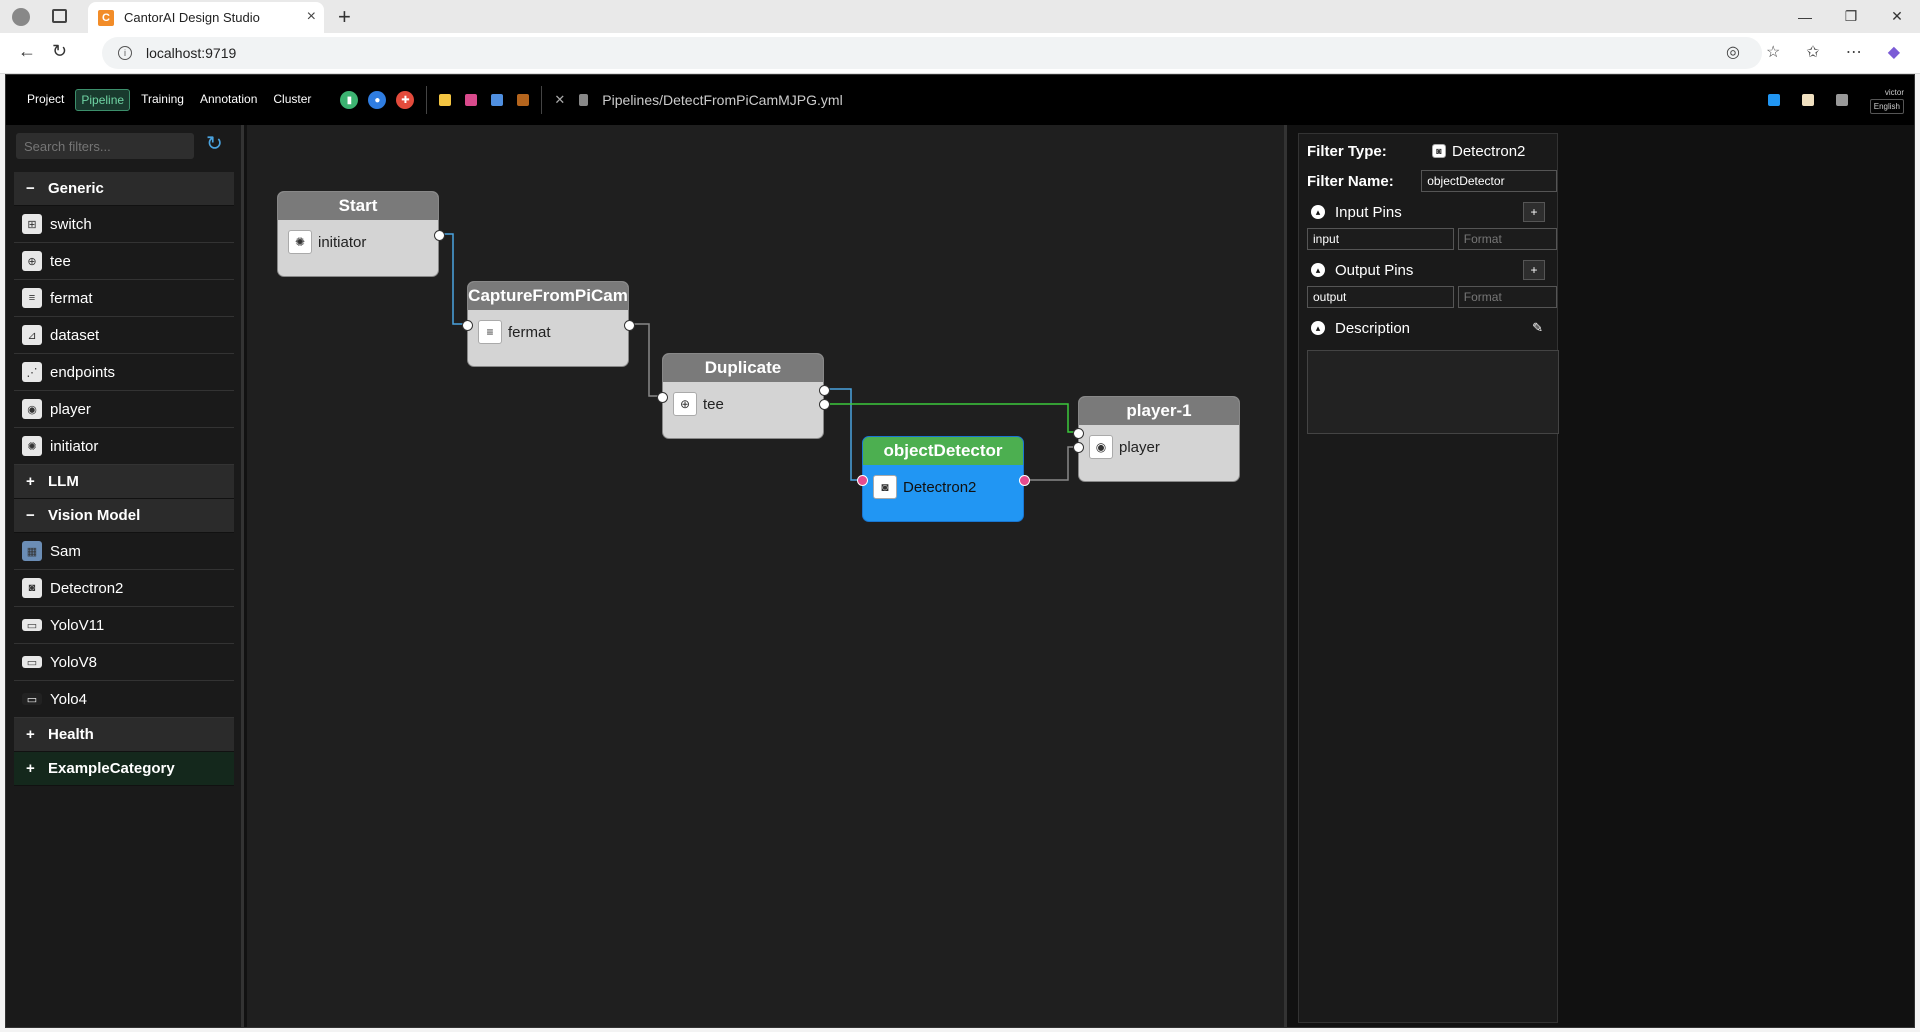 Image resolution: width=1920 pixels, height=1032 pixels. Describe the element at coordinates (105, 146) in the screenshot. I see `search-filters-input` at that location.